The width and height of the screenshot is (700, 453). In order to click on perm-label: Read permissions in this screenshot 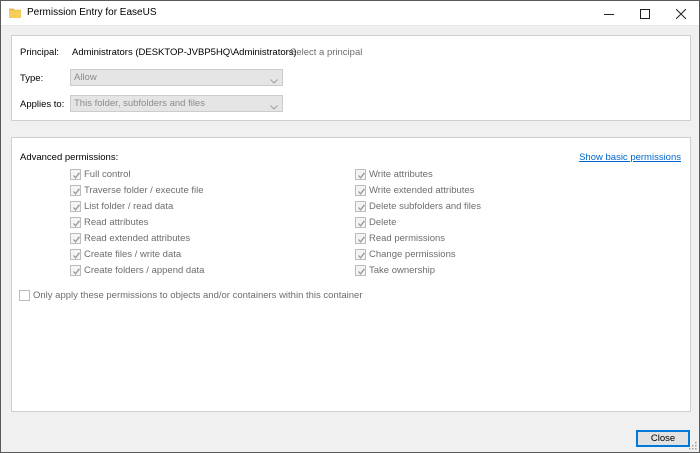, I will do `click(407, 238)`.